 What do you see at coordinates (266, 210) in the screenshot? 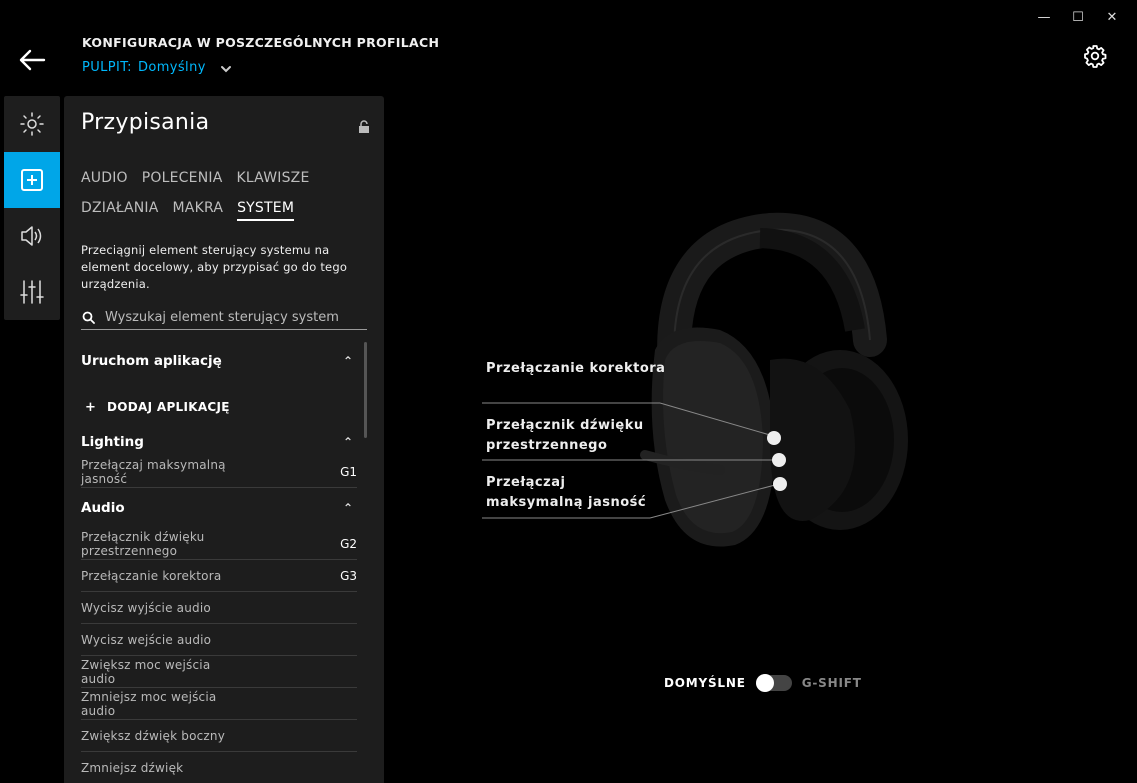
I see `tab-system: SYSTEM` at bounding box center [266, 210].